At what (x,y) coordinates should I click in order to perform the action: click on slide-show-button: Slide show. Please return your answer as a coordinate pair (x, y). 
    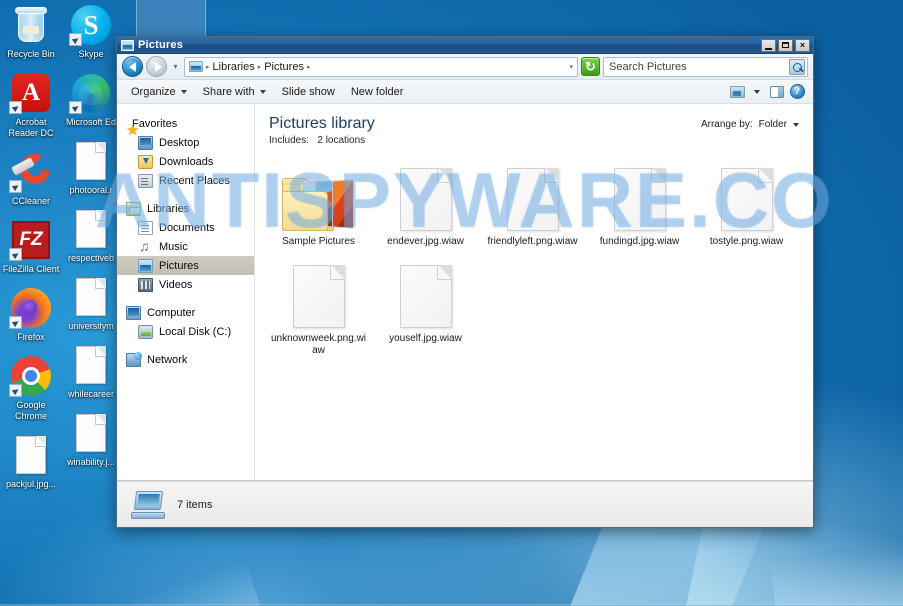
    Looking at the image, I should click on (308, 92).